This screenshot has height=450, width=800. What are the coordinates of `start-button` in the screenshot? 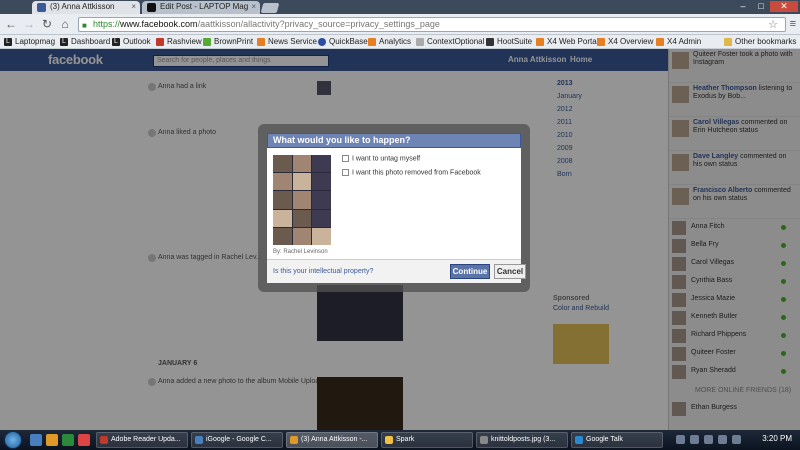 It's located at (13, 440).